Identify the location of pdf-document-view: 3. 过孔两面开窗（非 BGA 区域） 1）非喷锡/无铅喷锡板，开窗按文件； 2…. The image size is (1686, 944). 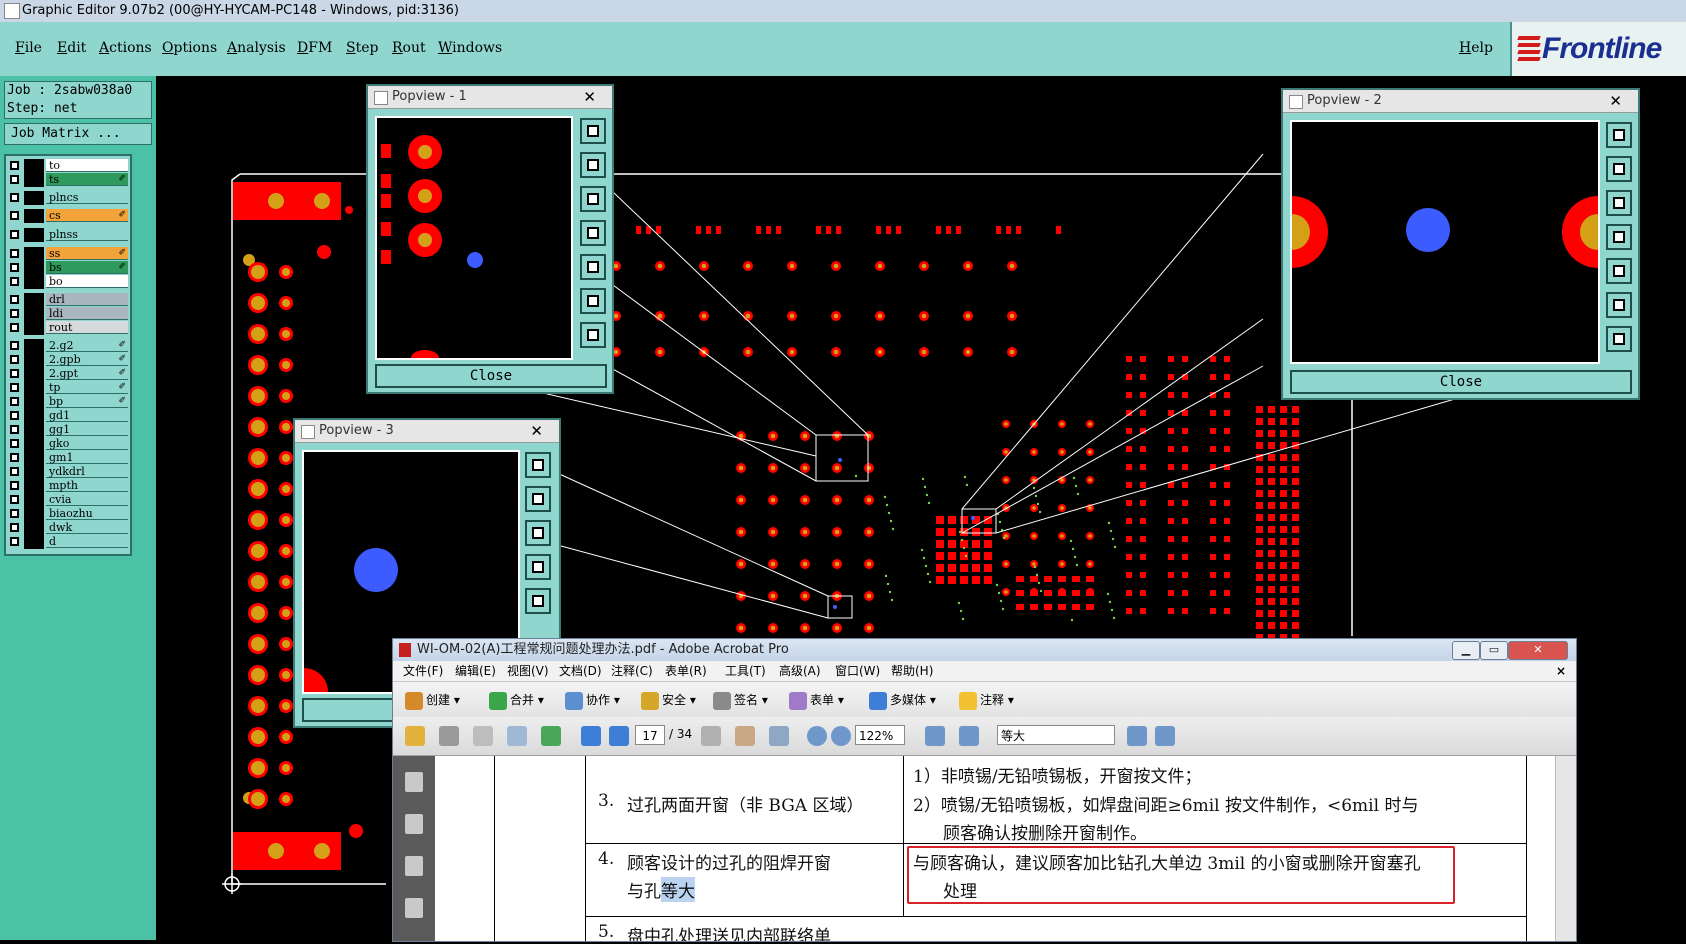
(995, 848).